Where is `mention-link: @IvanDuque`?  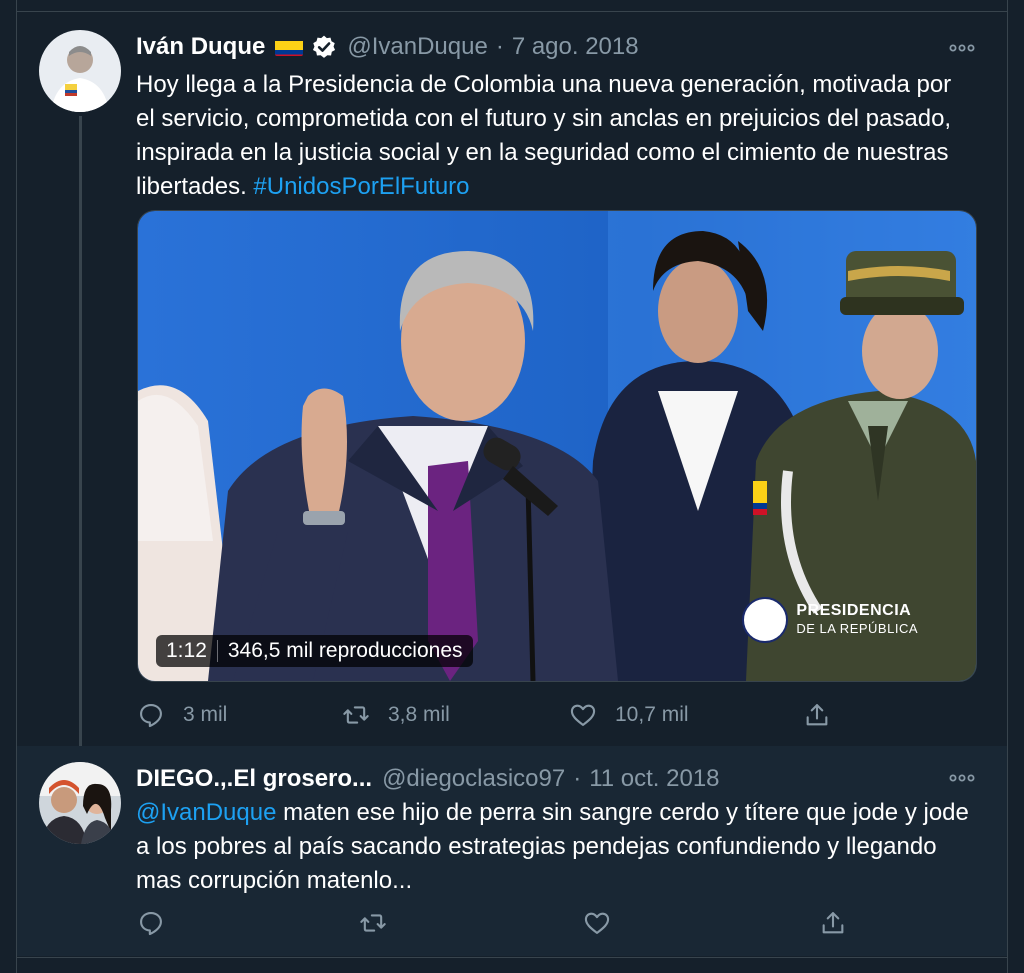
mention-link: @IvanDuque is located at coordinates (206, 812).